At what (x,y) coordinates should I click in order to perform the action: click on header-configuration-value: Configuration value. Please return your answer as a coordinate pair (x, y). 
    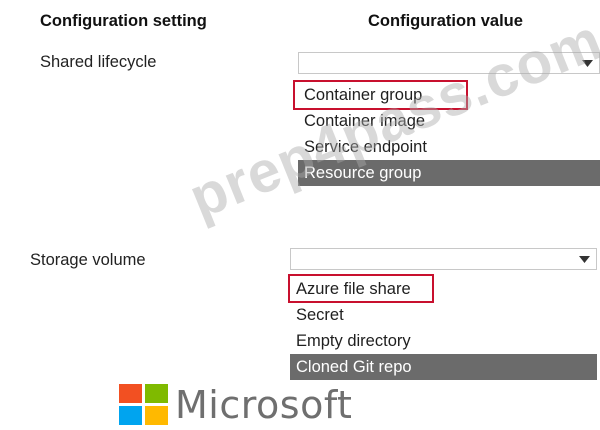
    Looking at the image, I should click on (445, 21).